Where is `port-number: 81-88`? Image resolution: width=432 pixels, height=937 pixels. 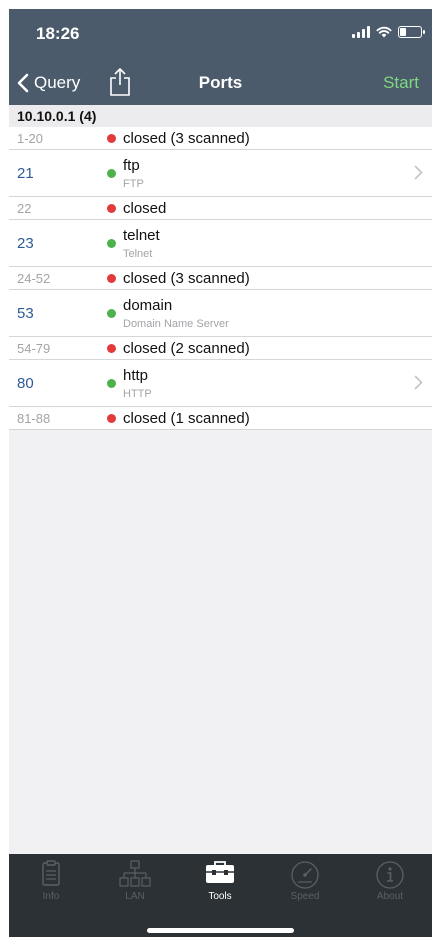 port-number: 81-88 is located at coordinates (34, 418).